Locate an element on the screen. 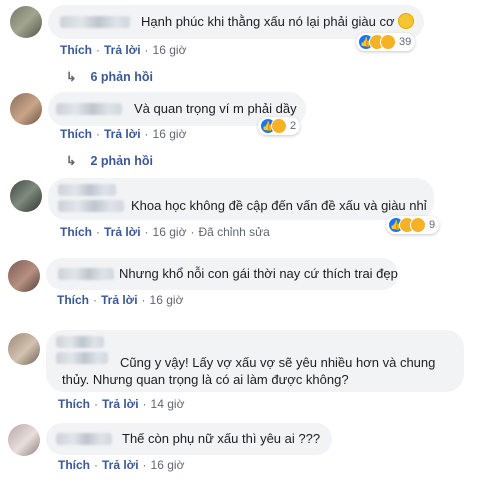 The image size is (498, 480). reaction-summary: 👍 39 is located at coordinates (386, 42).